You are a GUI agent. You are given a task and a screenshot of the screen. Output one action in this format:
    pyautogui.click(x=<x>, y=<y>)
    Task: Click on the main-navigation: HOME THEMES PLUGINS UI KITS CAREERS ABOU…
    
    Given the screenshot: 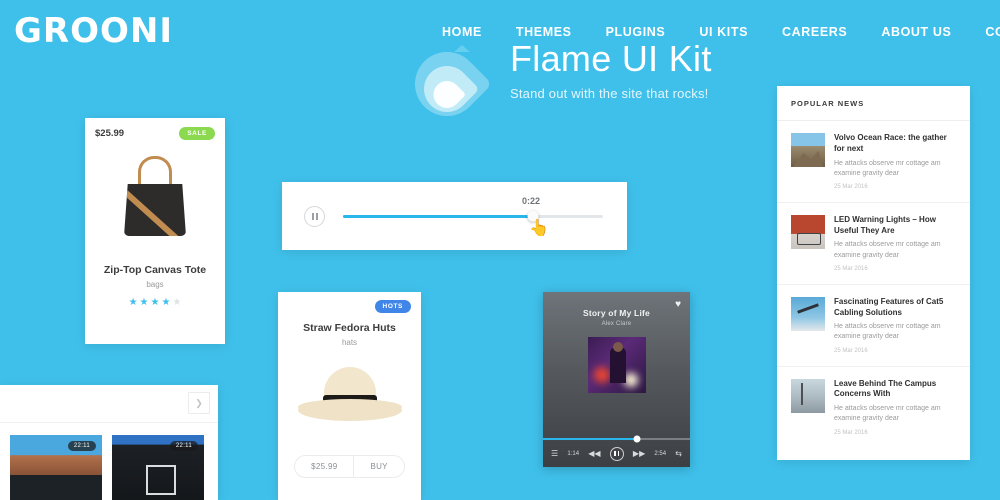 What is the action you would take?
    pyautogui.click(x=712, y=32)
    